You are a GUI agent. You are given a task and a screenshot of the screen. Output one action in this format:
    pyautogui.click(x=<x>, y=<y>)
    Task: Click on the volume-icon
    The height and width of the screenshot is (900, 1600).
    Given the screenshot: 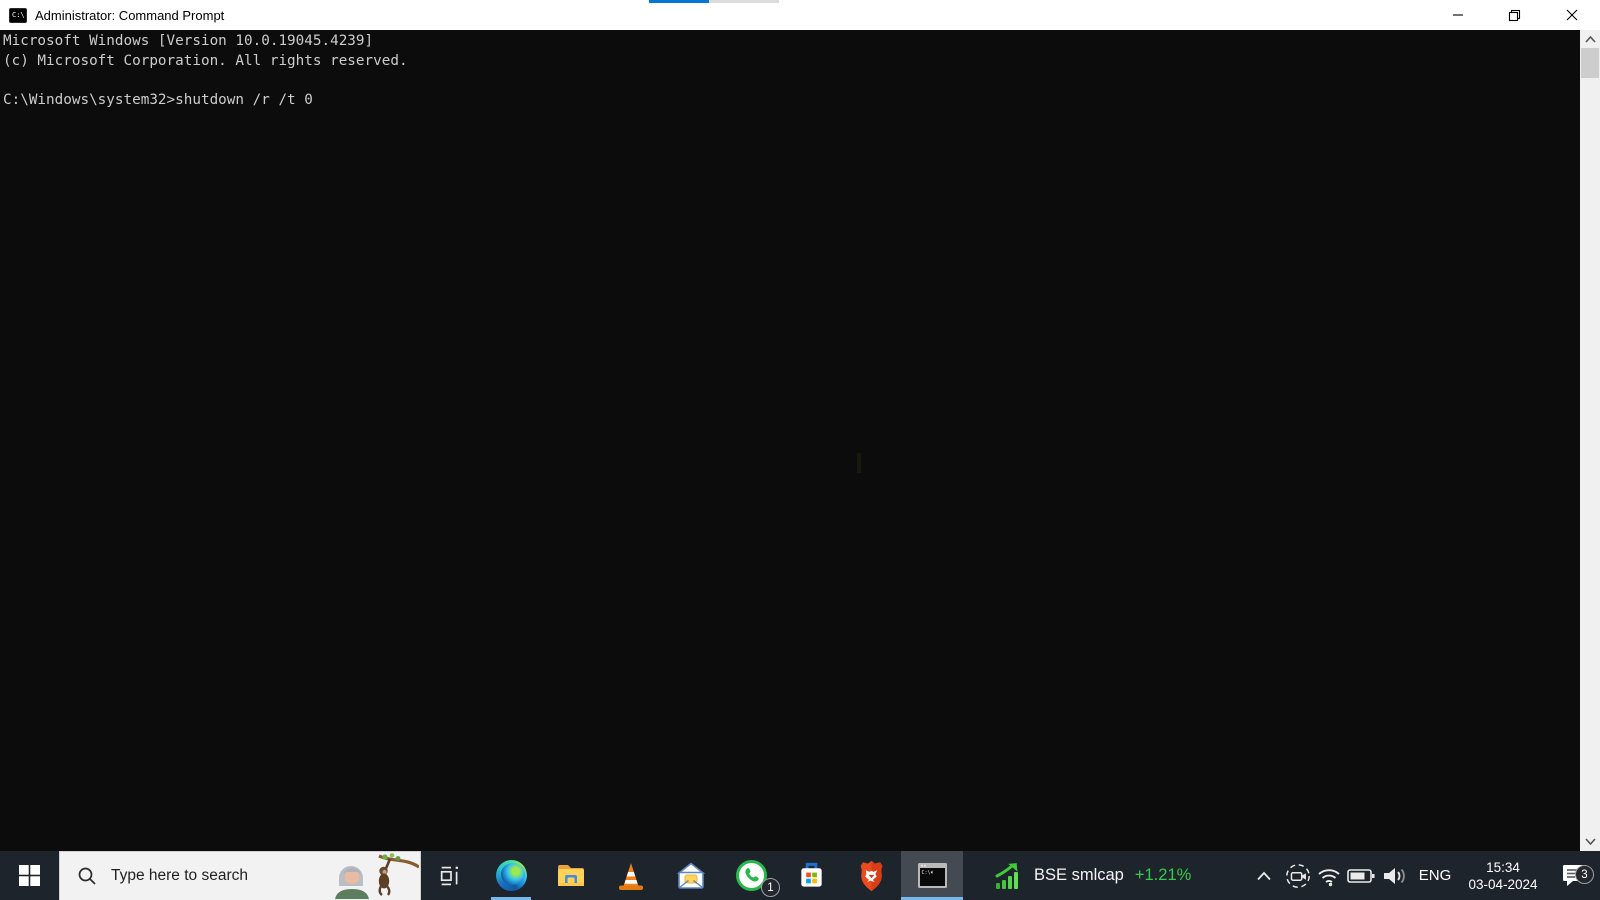 What is the action you would take?
    pyautogui.click(x=1394, y=875)
    